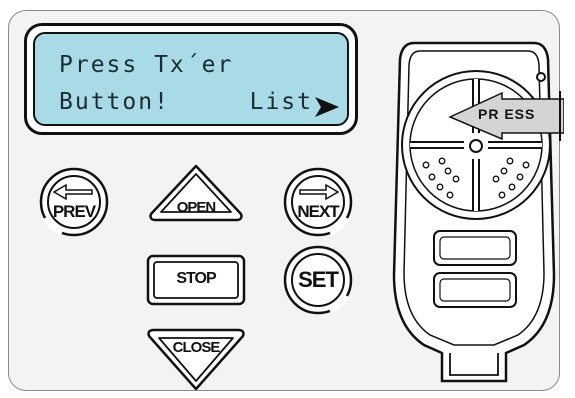 This screenshot has height=398, width=575. What do you see at coordinates (196, 347) in the screenshot?
I see `close-label: CLOSE` at bounding box center [196, 347].